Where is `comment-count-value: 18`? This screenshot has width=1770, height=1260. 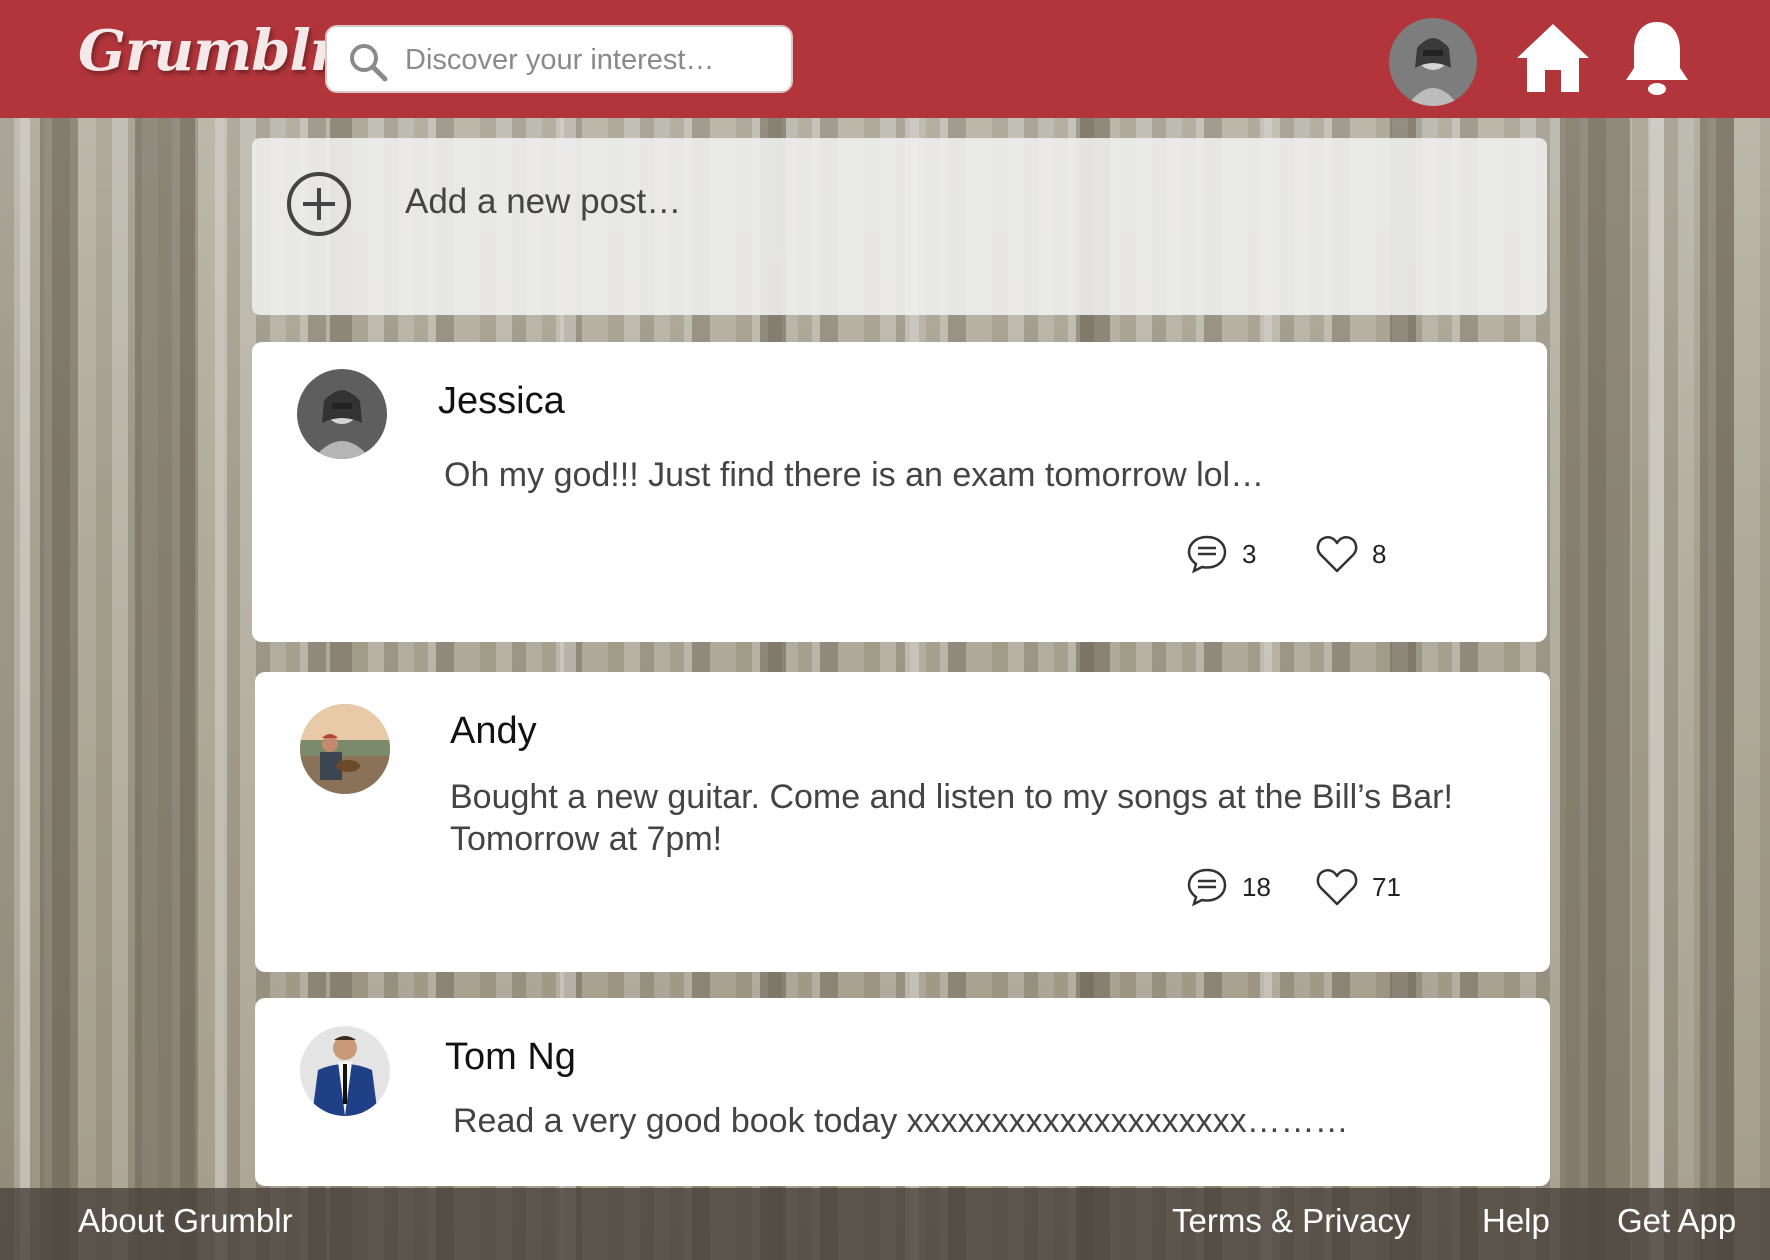
comment-count-value: 18 is located at coordinates (1256, 886).